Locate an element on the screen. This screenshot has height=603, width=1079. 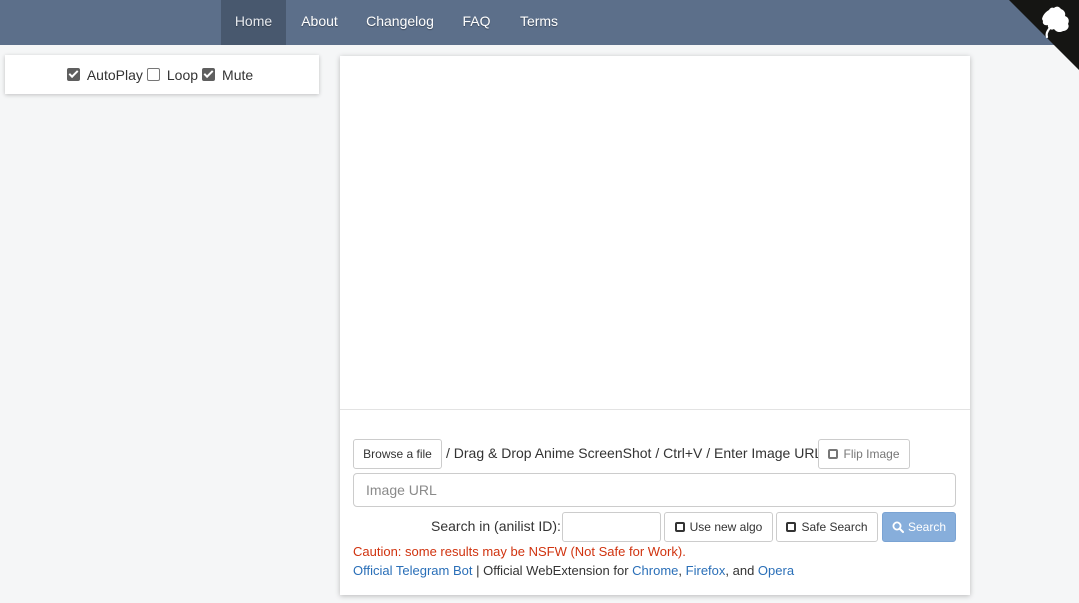
nav-changelog: Changelog is located at coordinates (400, 22).